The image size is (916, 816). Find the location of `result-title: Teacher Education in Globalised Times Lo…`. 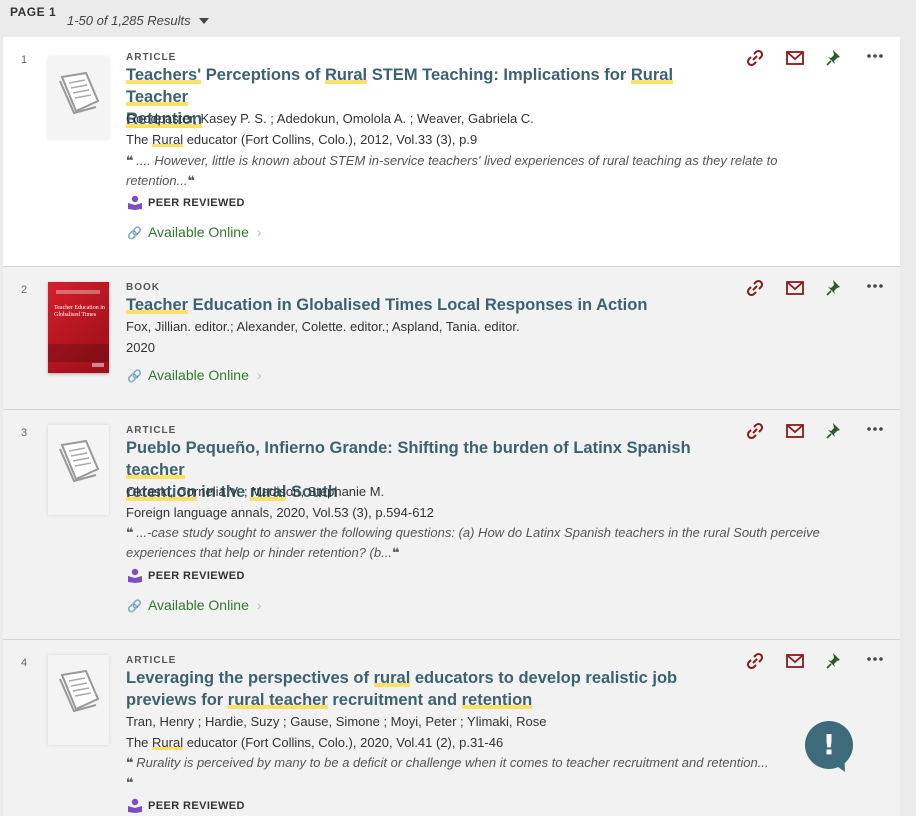

result-title: Teacher Education in Globalised Times Lo… is located at coordinates (431, 305).